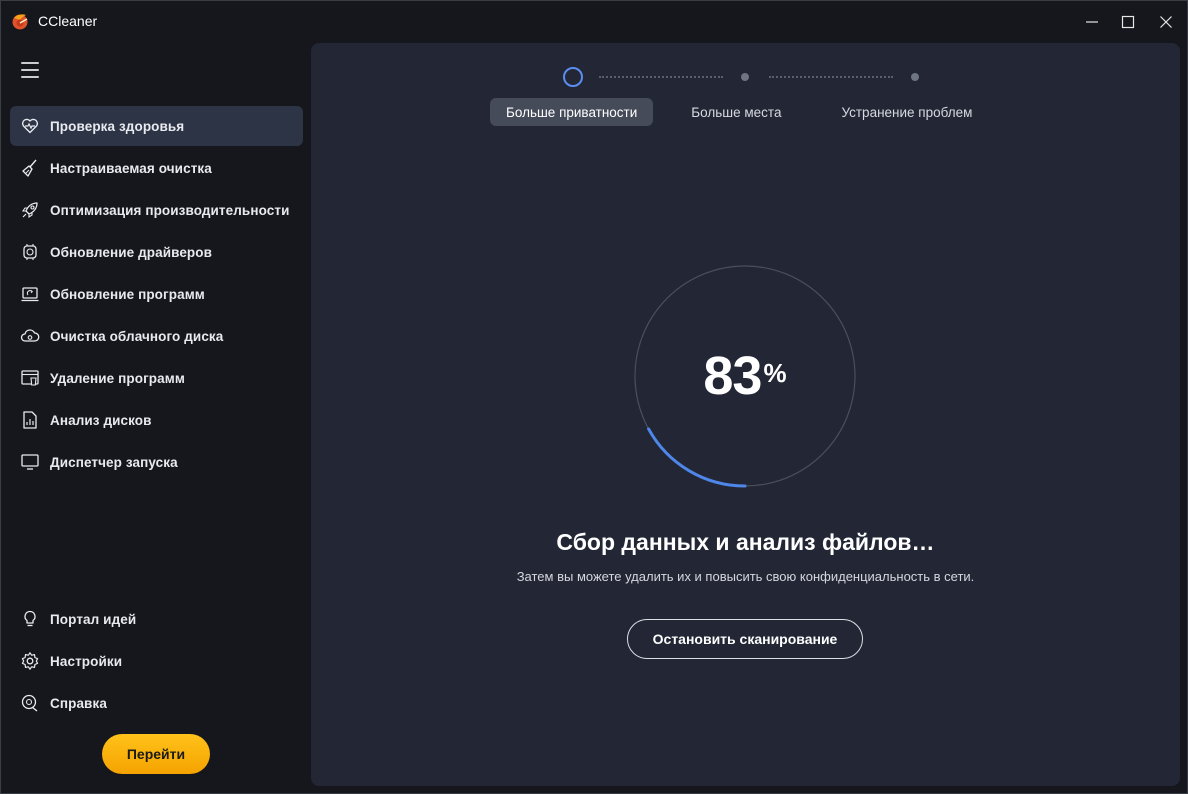 The height and width of the screenshot is (794, 1188). I want to click on maximize-icon, so click(1128, 22).